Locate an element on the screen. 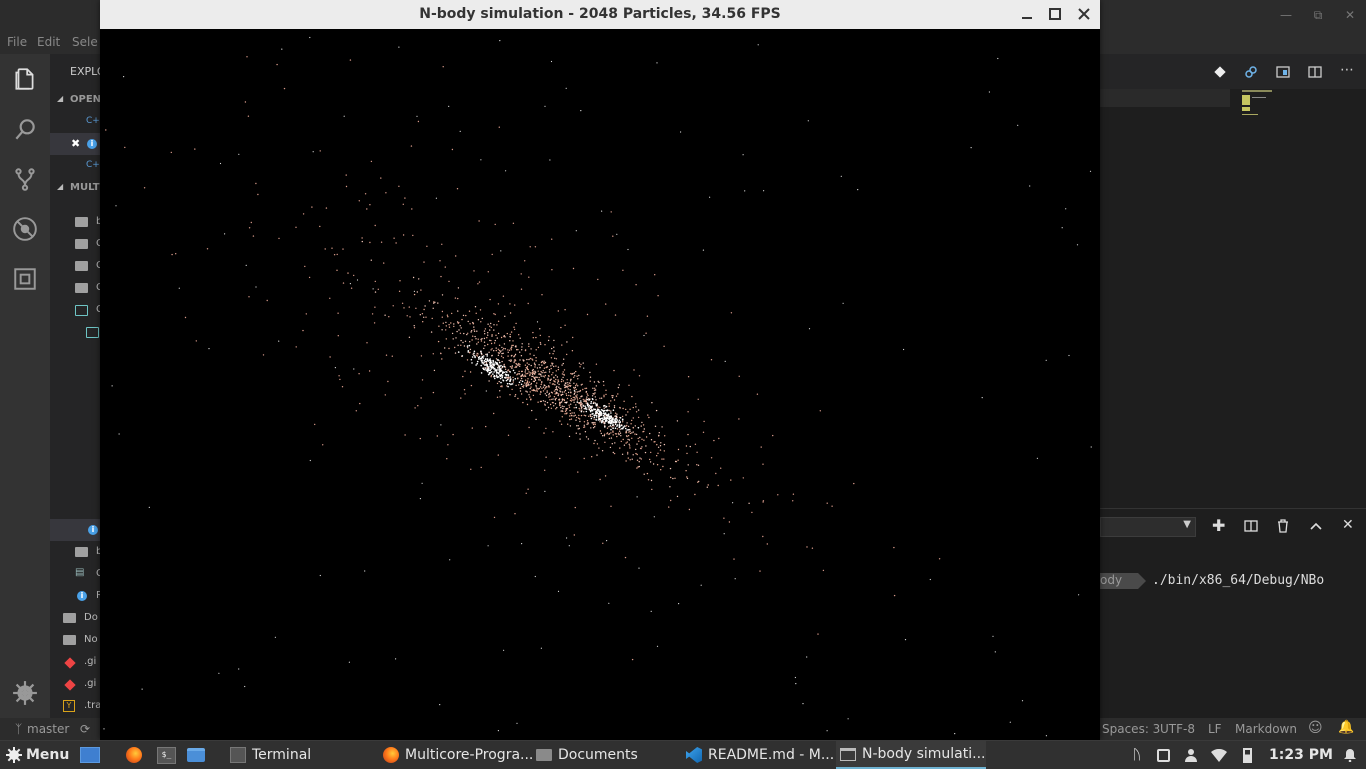  vscode-minimize-icon: — is located at coordinates (1286, 15).